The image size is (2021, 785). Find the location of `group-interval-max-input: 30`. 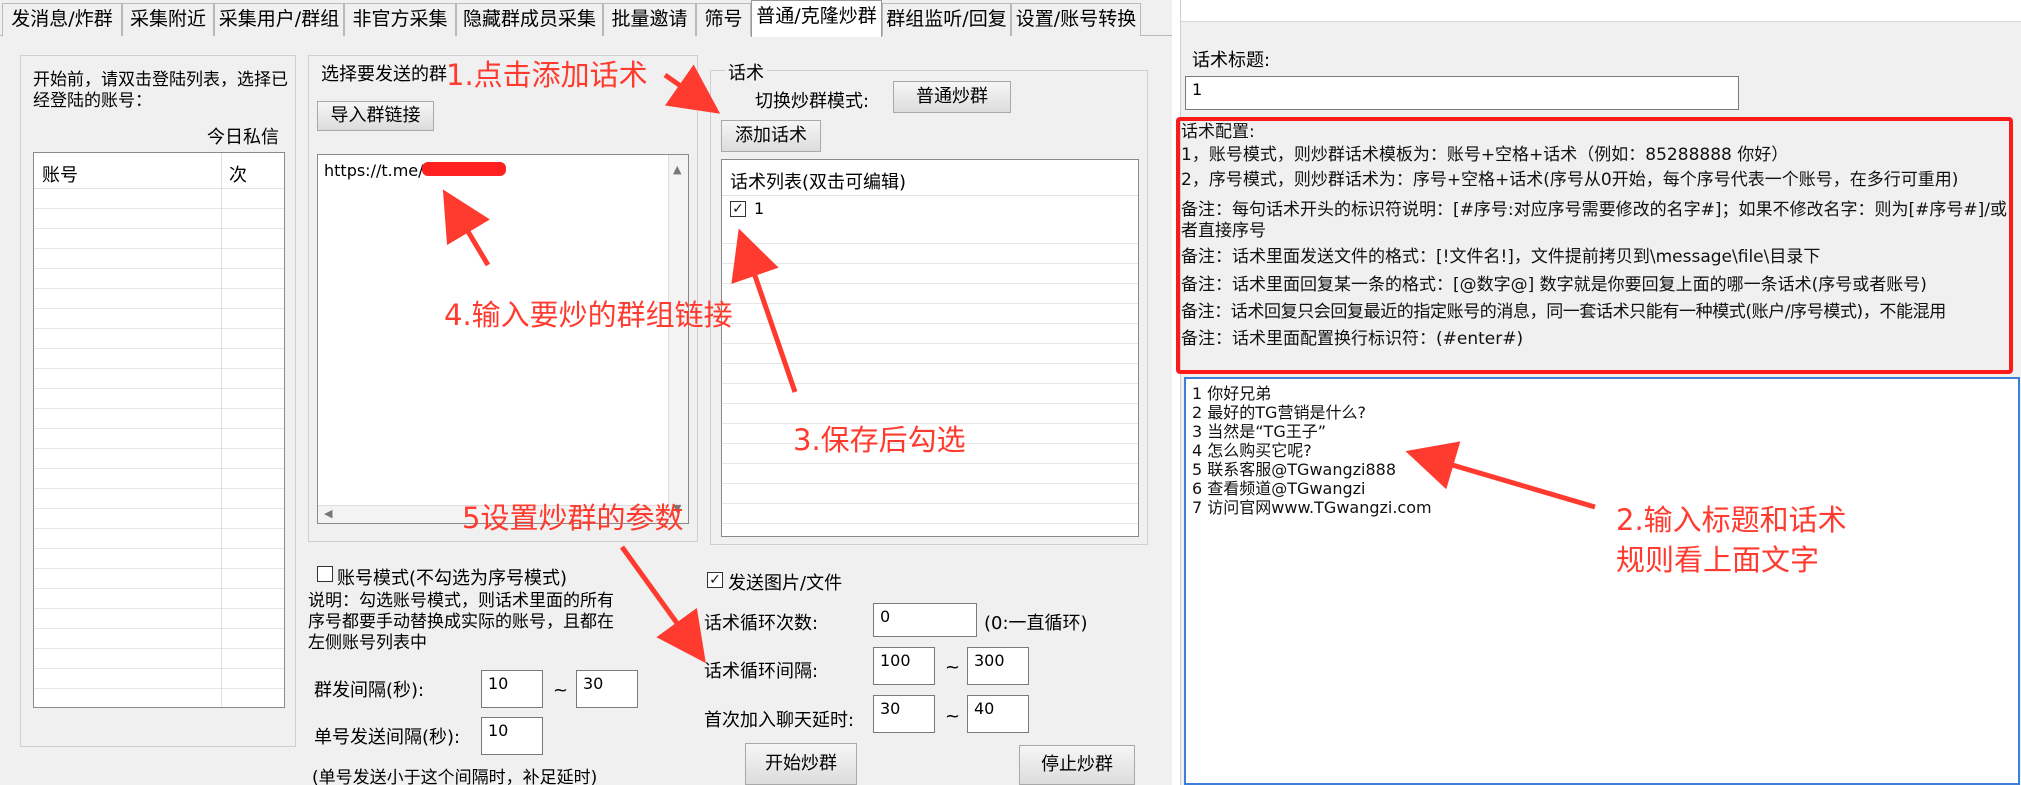

group-interval-max-input: 30 is located at coordinates (607, 689).